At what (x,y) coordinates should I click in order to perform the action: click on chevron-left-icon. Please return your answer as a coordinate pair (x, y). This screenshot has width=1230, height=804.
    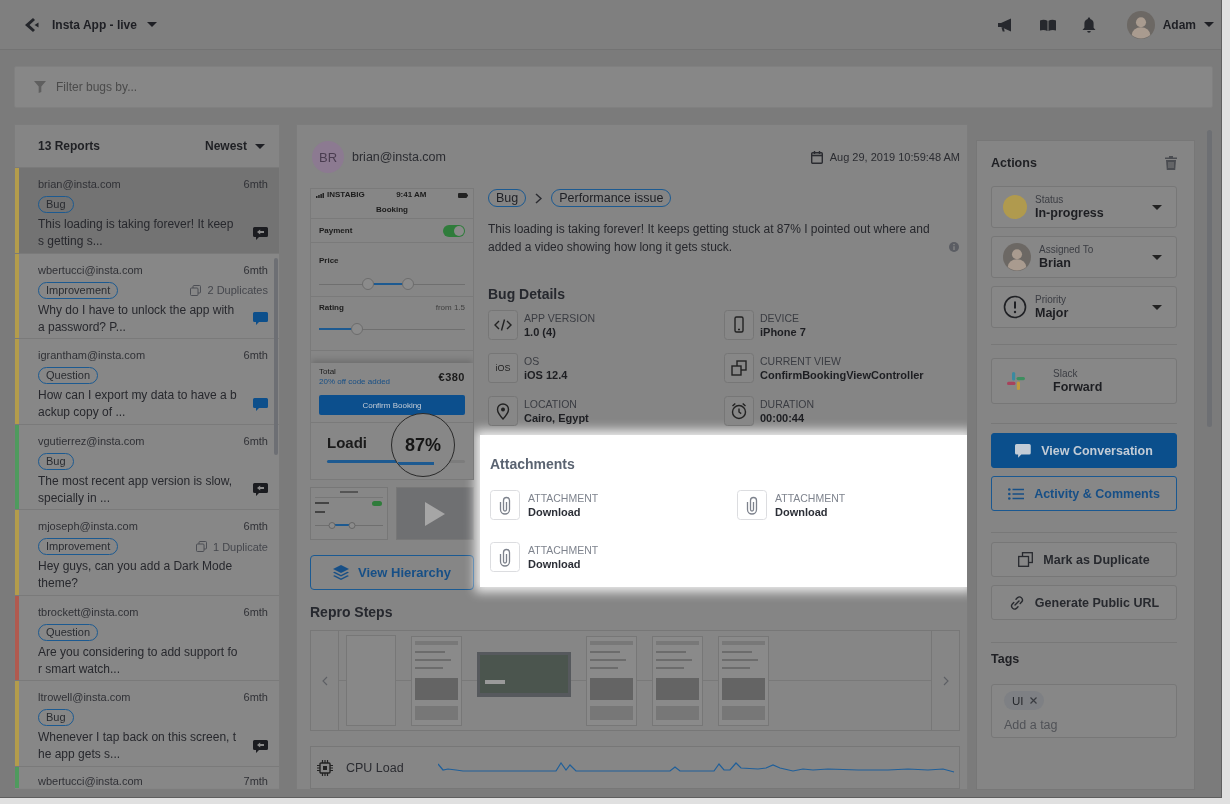
    Looking at the image, I should click on (324, 680).